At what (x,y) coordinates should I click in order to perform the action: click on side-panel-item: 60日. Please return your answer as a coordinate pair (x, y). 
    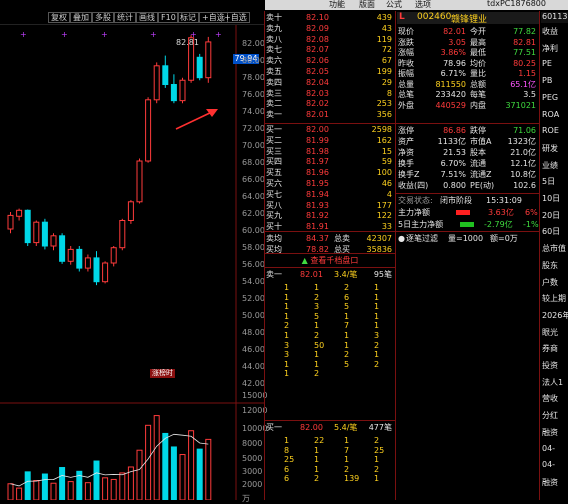
    Looking at the image, I should click on (551, 232).